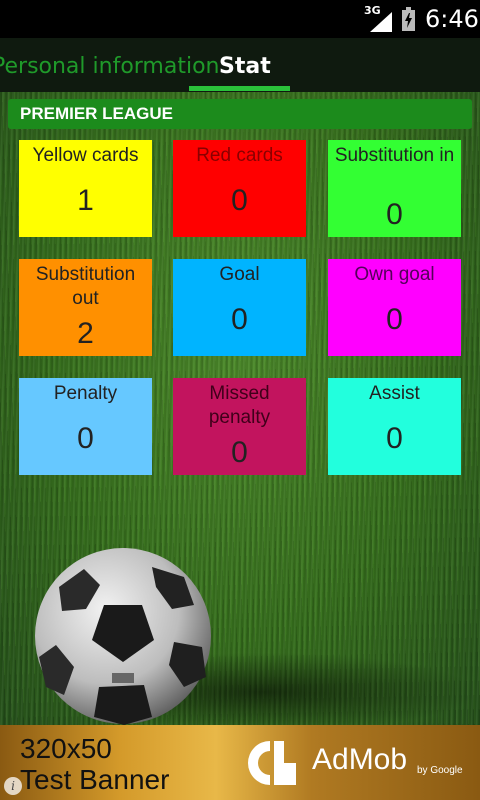 The width and height of the screenshot is (480, 800). I want to click on stat-label: Missed penalty, so click(239, 405).